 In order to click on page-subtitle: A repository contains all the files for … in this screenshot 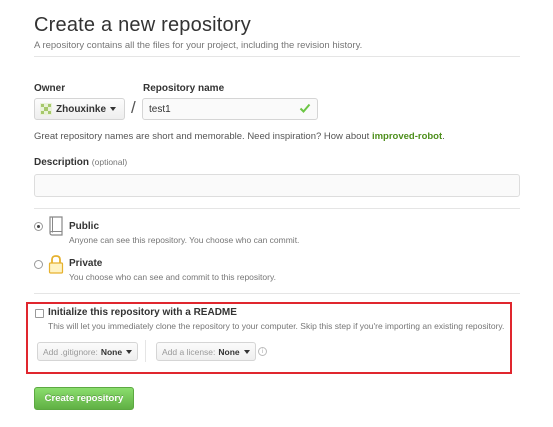, I will do `click(198, 45)`.